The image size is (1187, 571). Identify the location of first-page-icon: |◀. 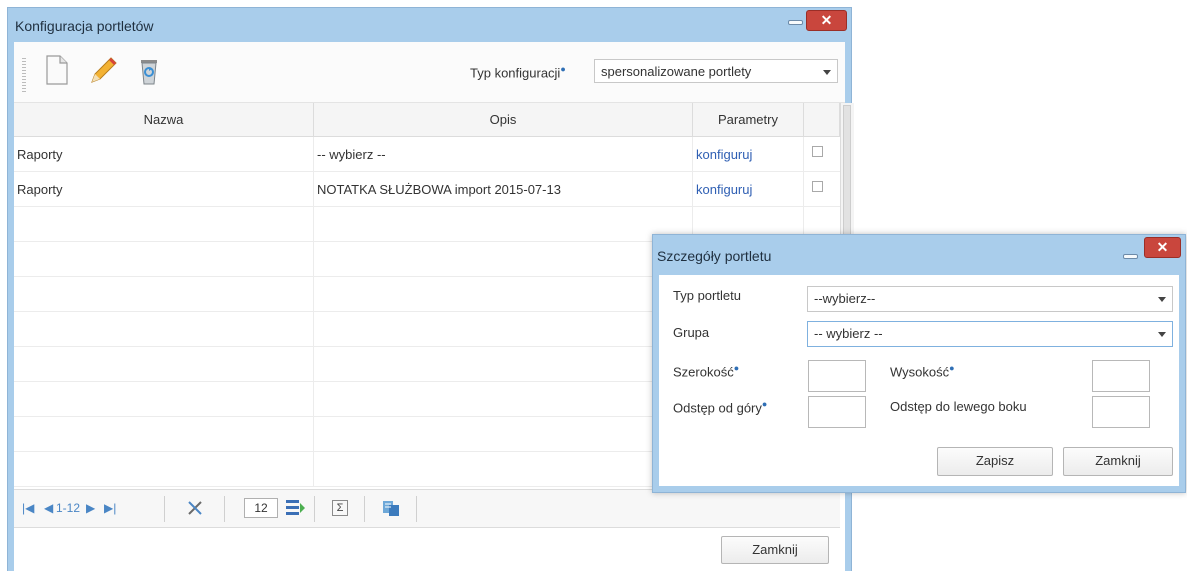
(28, 508).